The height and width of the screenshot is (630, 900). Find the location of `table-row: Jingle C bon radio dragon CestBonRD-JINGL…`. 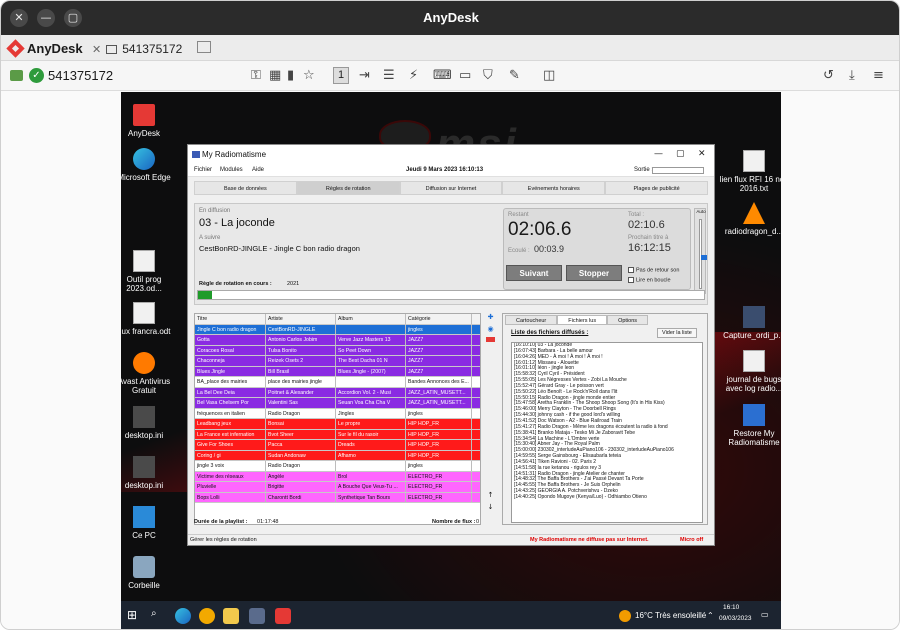

table-row: Jingle C bon radio dragon CestBonRD-JINGL… is located at coordinates (337, 329).